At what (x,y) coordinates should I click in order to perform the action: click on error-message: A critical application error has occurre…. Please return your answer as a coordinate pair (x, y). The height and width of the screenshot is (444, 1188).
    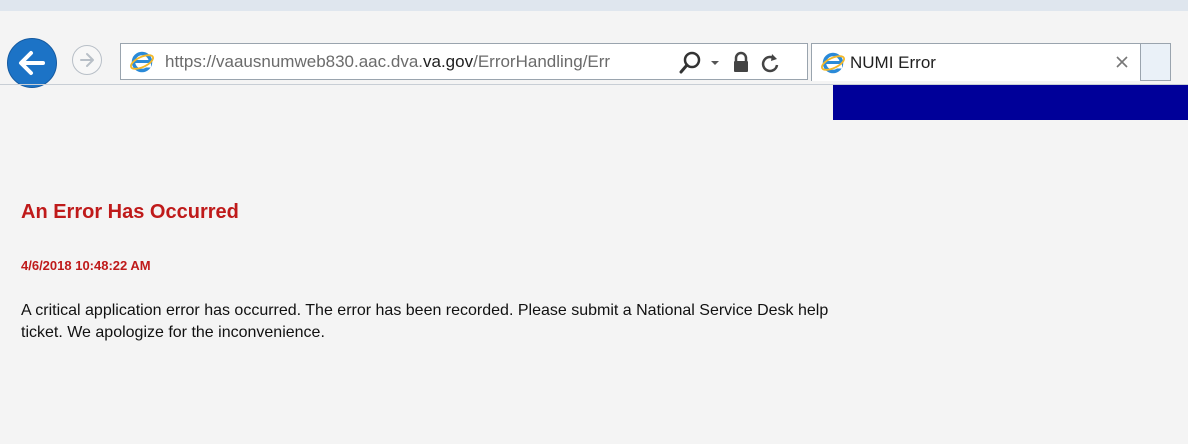
    Looking at the image, I should click on (425, 321).